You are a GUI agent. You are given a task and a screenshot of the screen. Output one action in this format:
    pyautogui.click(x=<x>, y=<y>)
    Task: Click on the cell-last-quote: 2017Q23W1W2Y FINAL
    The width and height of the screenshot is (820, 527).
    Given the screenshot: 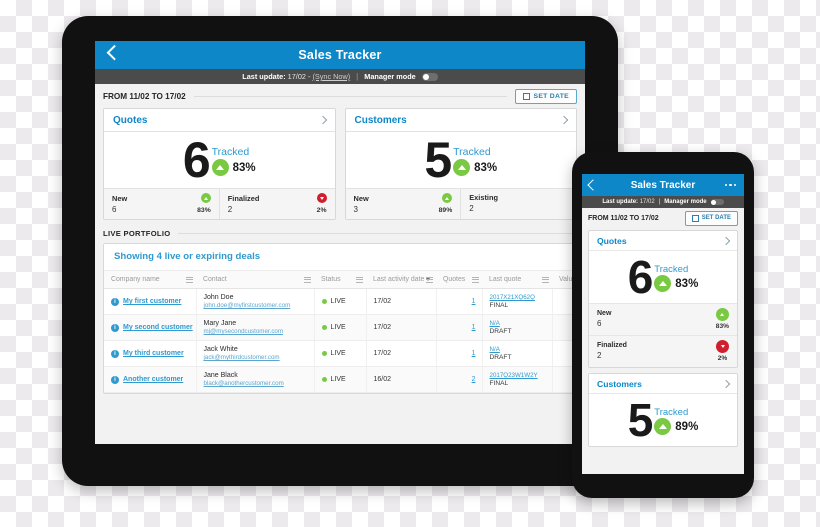 What is the action you would take?
    pyautogui.click(x=517, y=379)
    